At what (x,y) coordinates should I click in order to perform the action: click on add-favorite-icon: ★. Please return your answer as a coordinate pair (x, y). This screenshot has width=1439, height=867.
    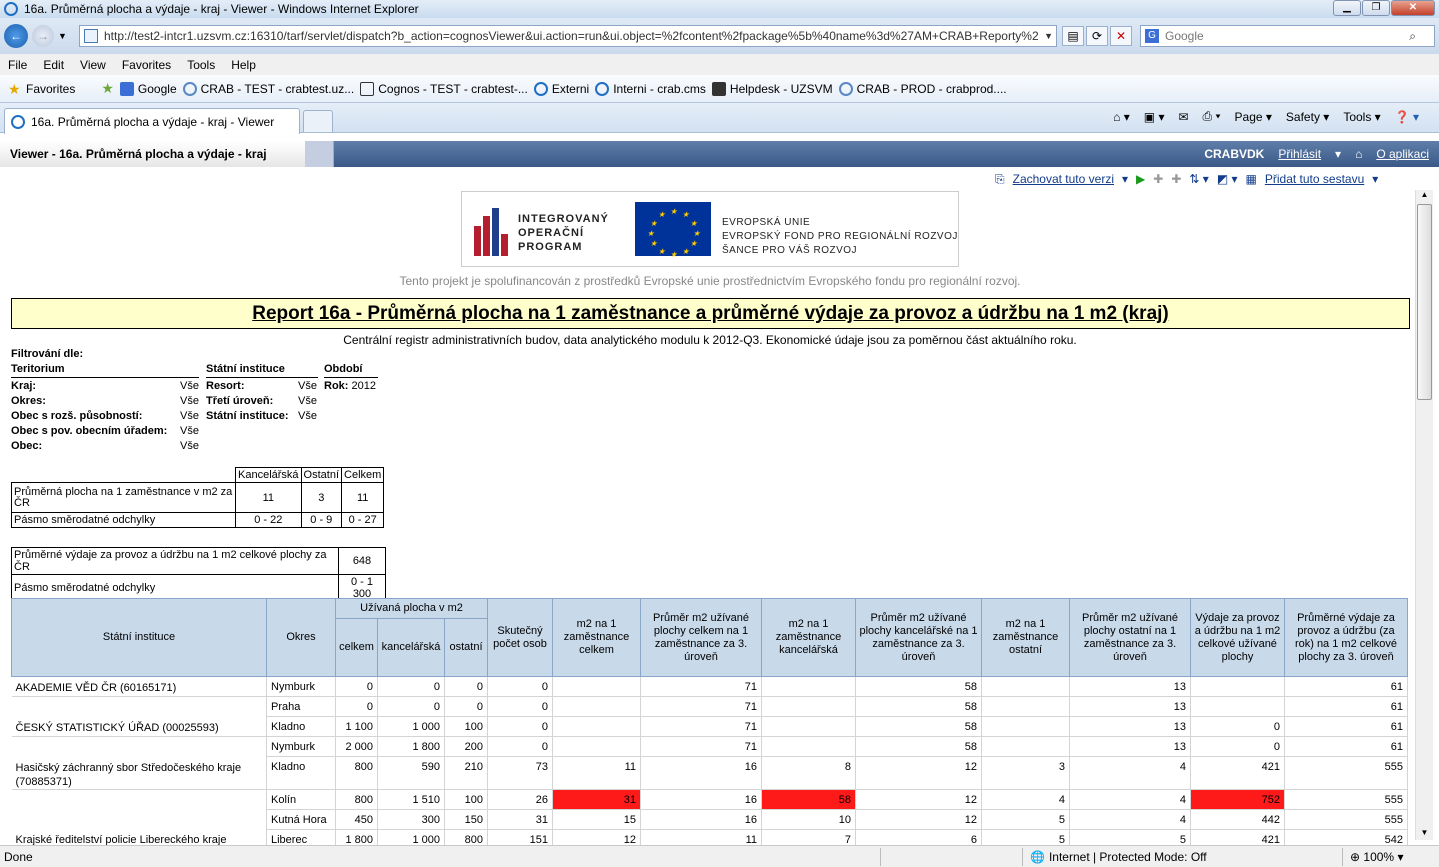
    Looking at the image, I should click on (107, 88).